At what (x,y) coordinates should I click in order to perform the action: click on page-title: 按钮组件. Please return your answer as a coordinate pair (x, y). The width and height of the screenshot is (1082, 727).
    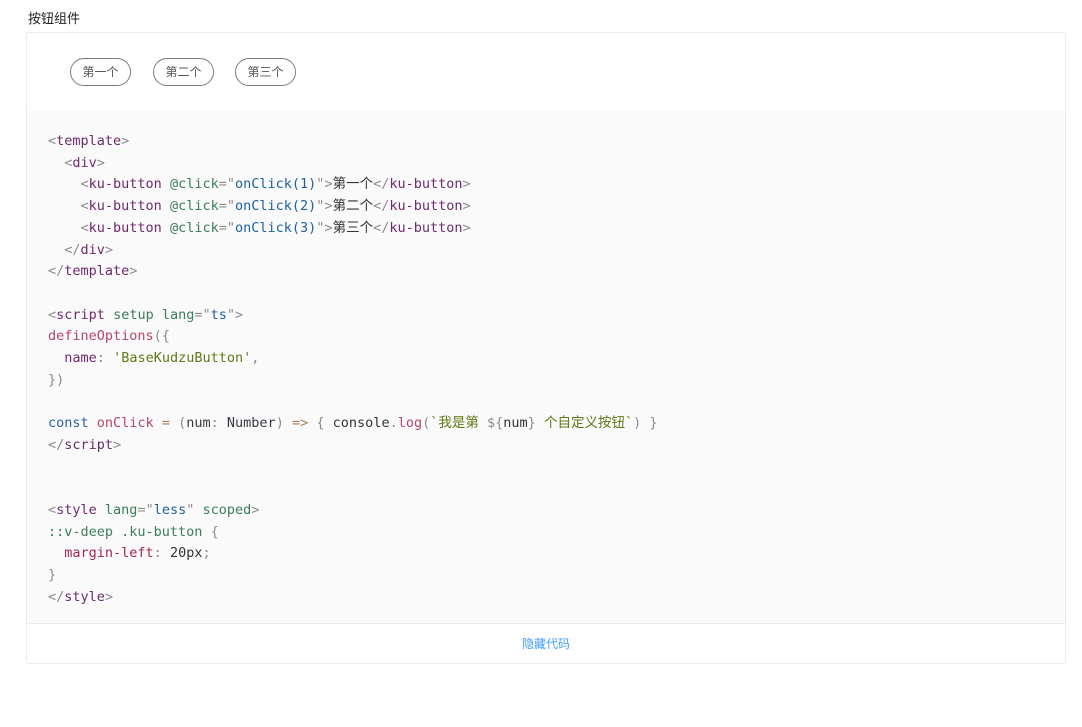
    Looking at the image, I should click on (54, 19).